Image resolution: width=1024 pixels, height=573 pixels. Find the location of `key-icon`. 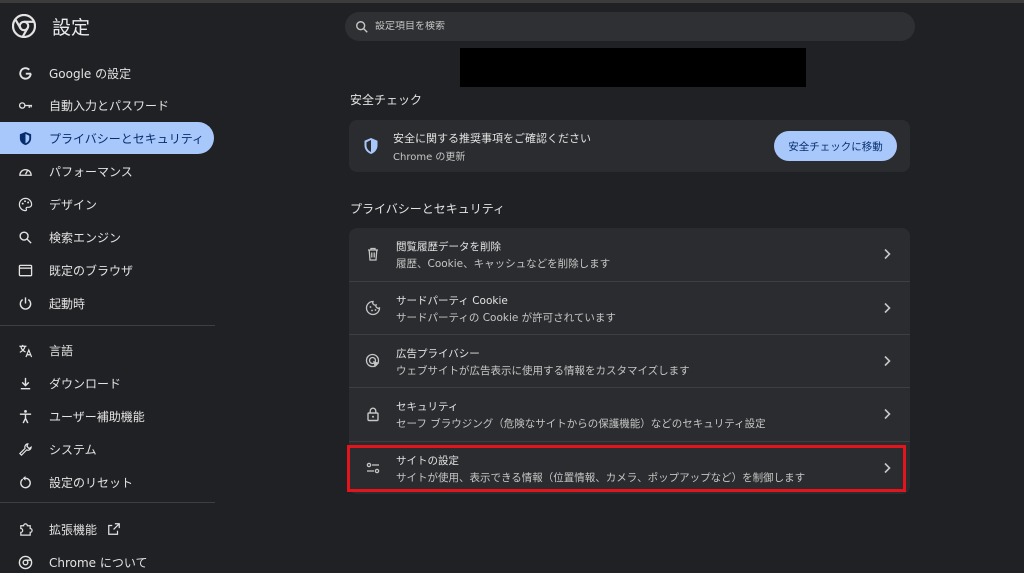

key-icon is located at coordinates (25, 105).